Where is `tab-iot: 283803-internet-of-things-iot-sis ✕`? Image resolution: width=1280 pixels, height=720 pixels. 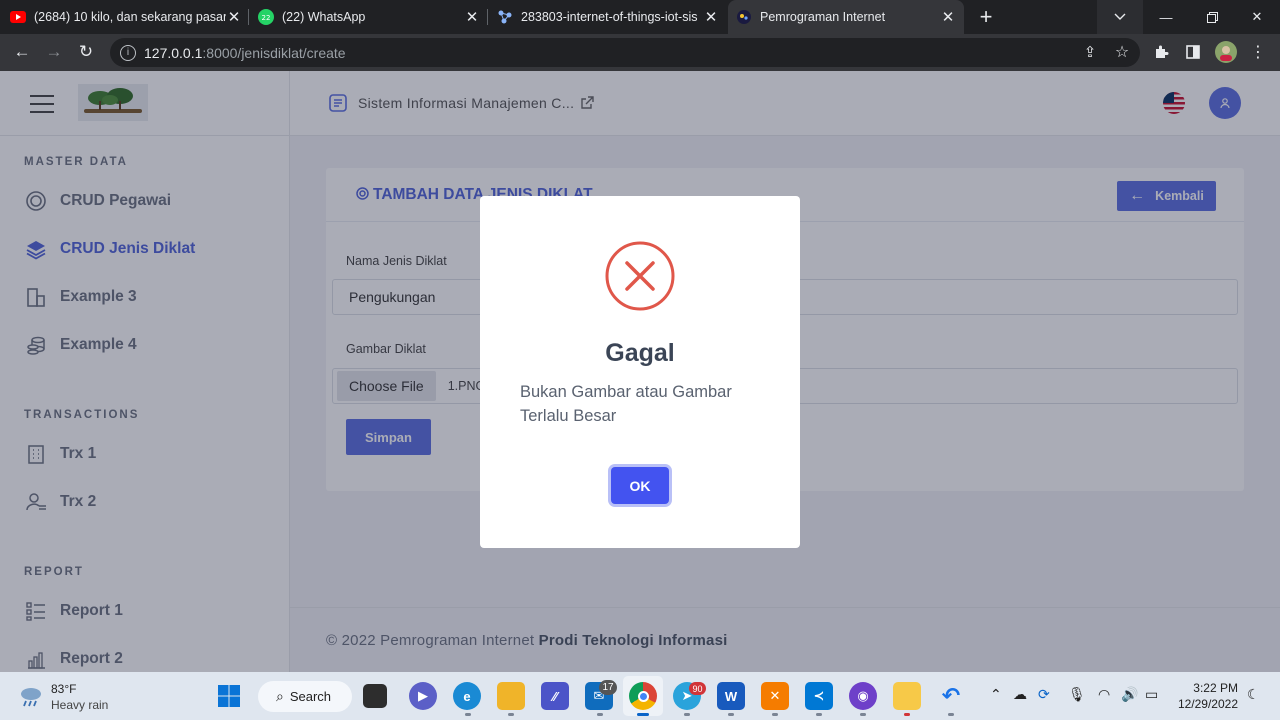 tab-iot: 283803-internet-of-things-iot-sis ✕ is located at coordinates (608, 17).